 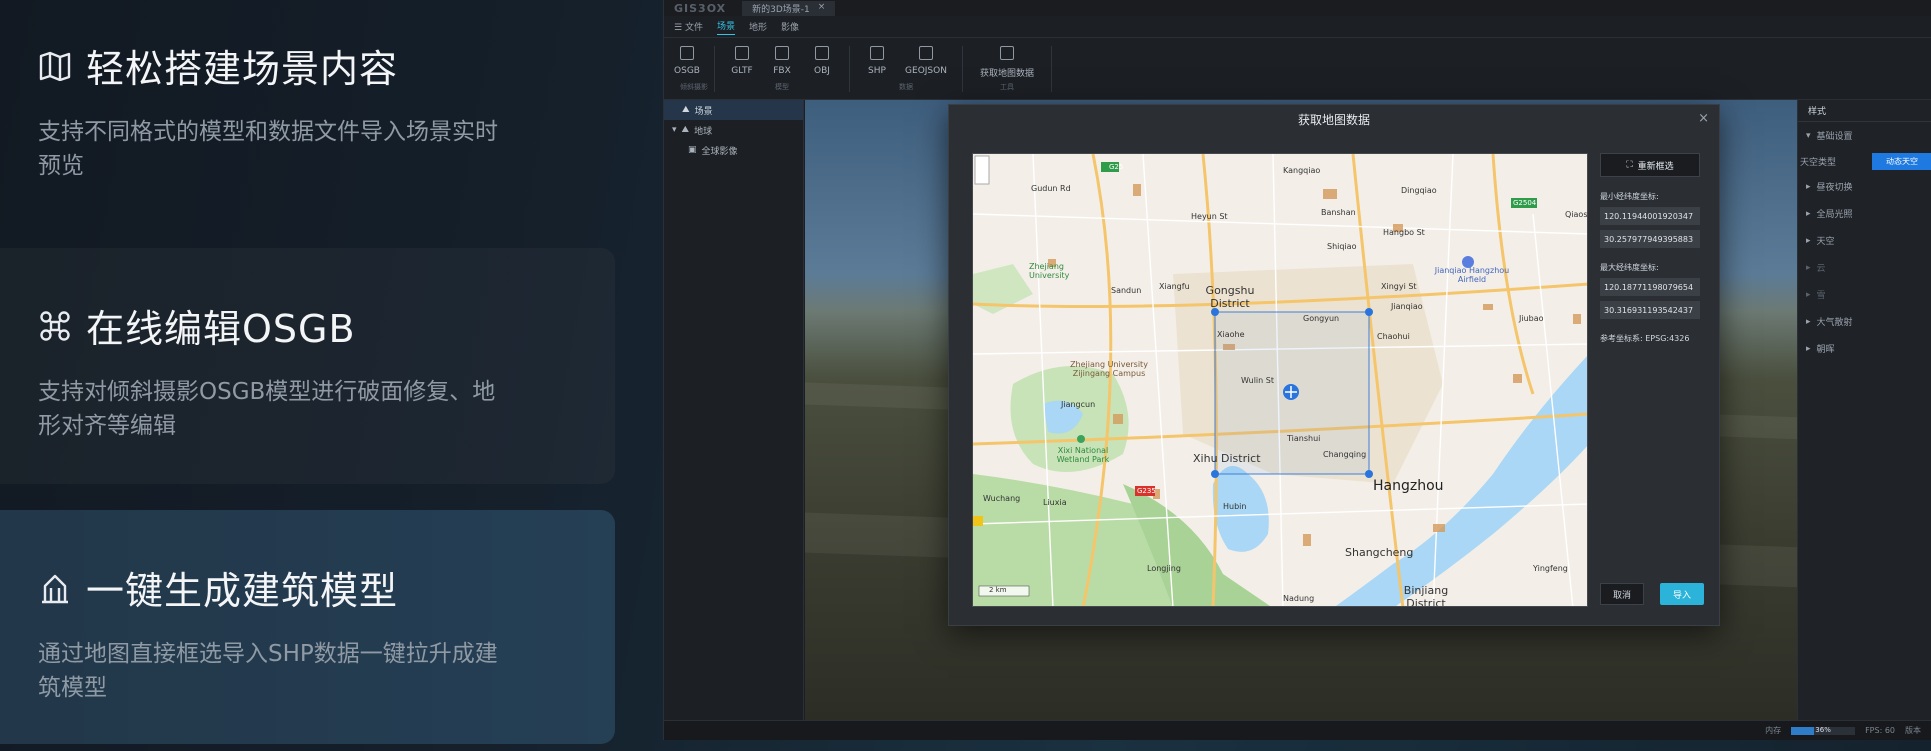 I want to click on map-label: G25, so click(x=1116, y=167).